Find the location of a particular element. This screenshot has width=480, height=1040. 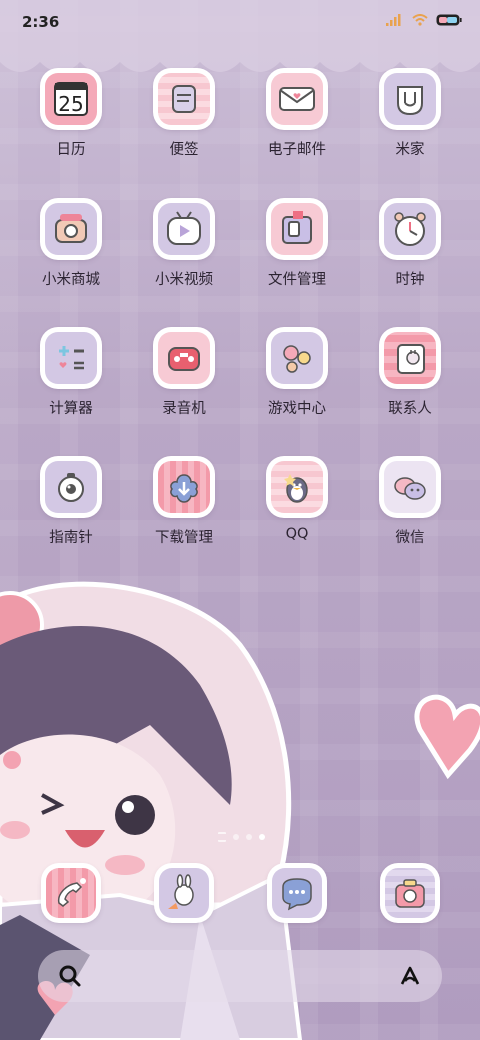

app-label: 小米商城 is located at coordinates (71, 280).